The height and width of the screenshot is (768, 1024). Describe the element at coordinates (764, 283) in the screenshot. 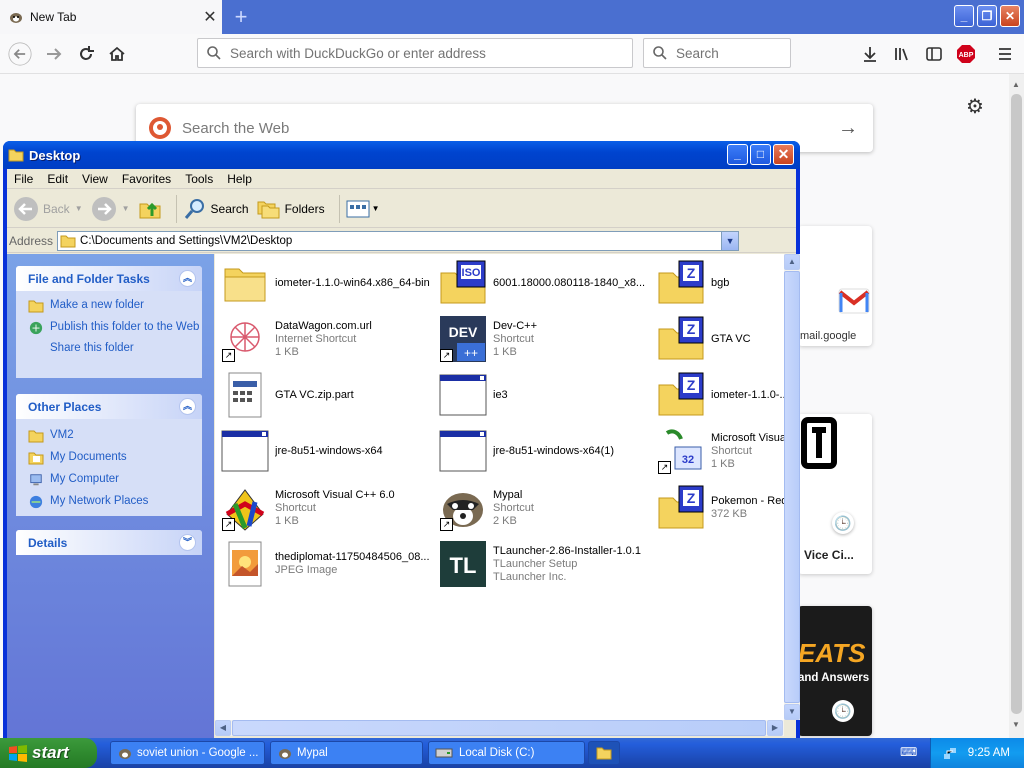

I see `file-item-bgb: Z bgb` at that location.